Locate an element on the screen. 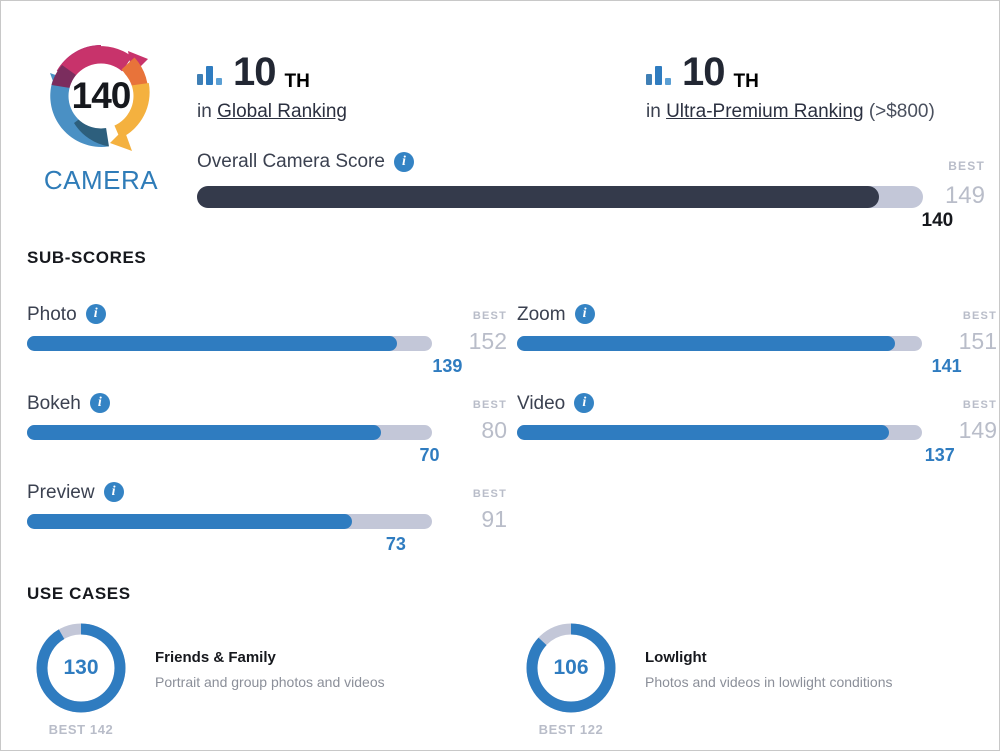 The width and height of the screenshot is (1000, 751). usecase-lowlight-gauge: 106 BEST 122 is located at coordinates (571, 679).